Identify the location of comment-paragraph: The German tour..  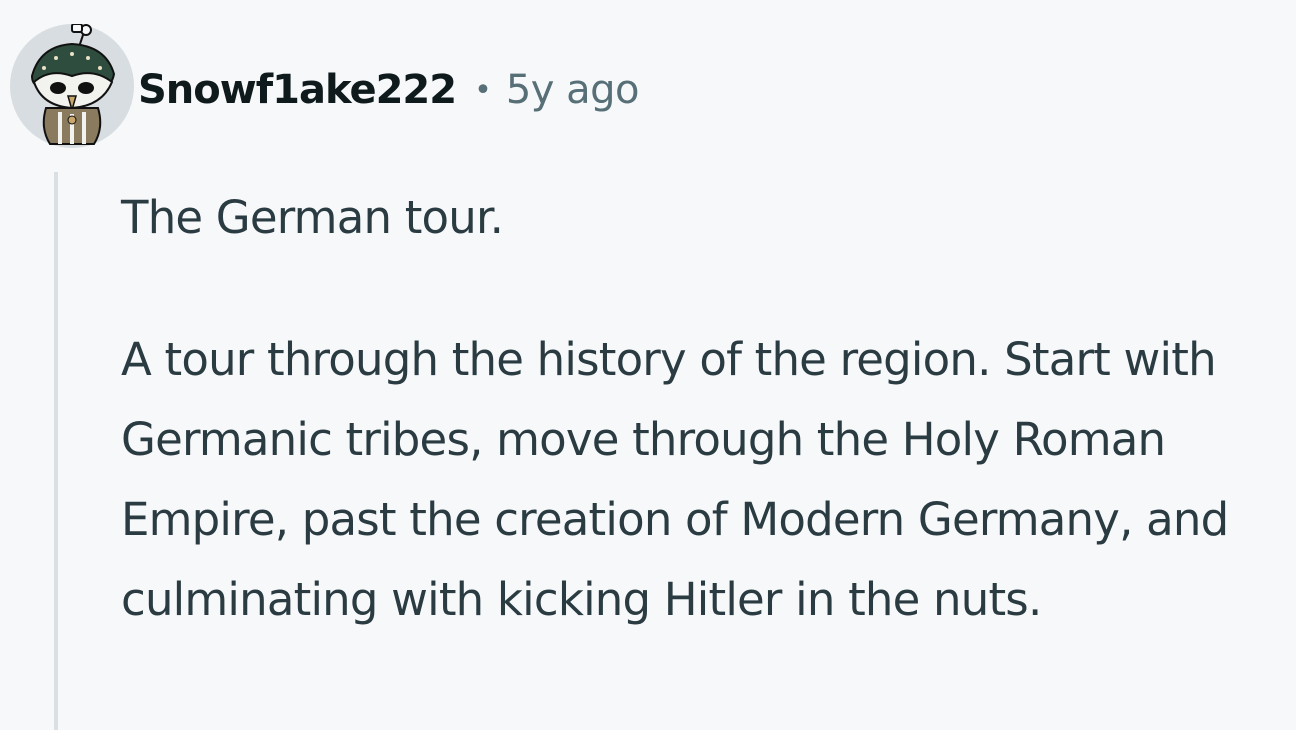
(312, 217).